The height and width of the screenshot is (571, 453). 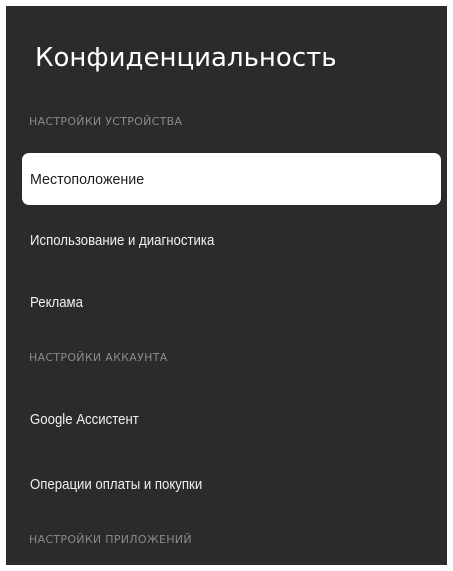 I want to click on menu-item-location: Местоположение, so click(x=231, y=179).